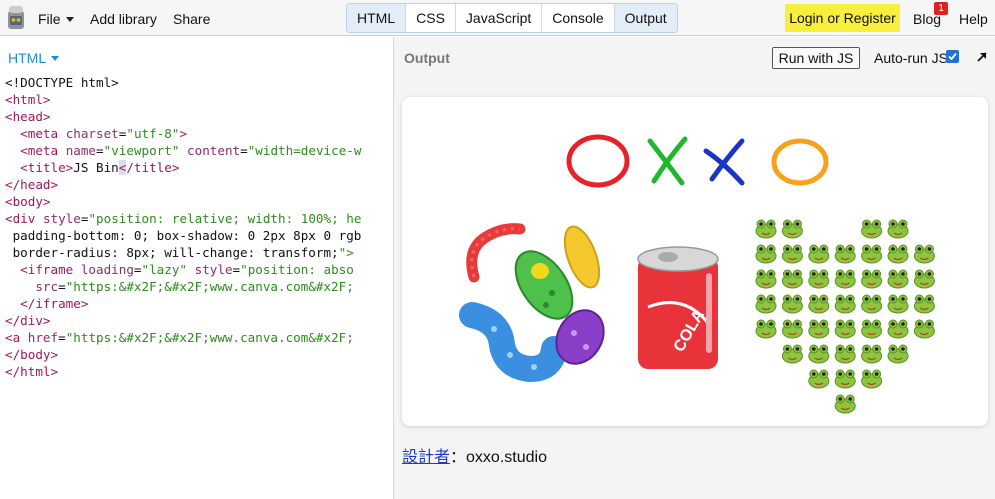  What do you see at coordinates (724, 162) in the screenshot?
I see `title-letter-x-blue` at bounding box center [724, 162].